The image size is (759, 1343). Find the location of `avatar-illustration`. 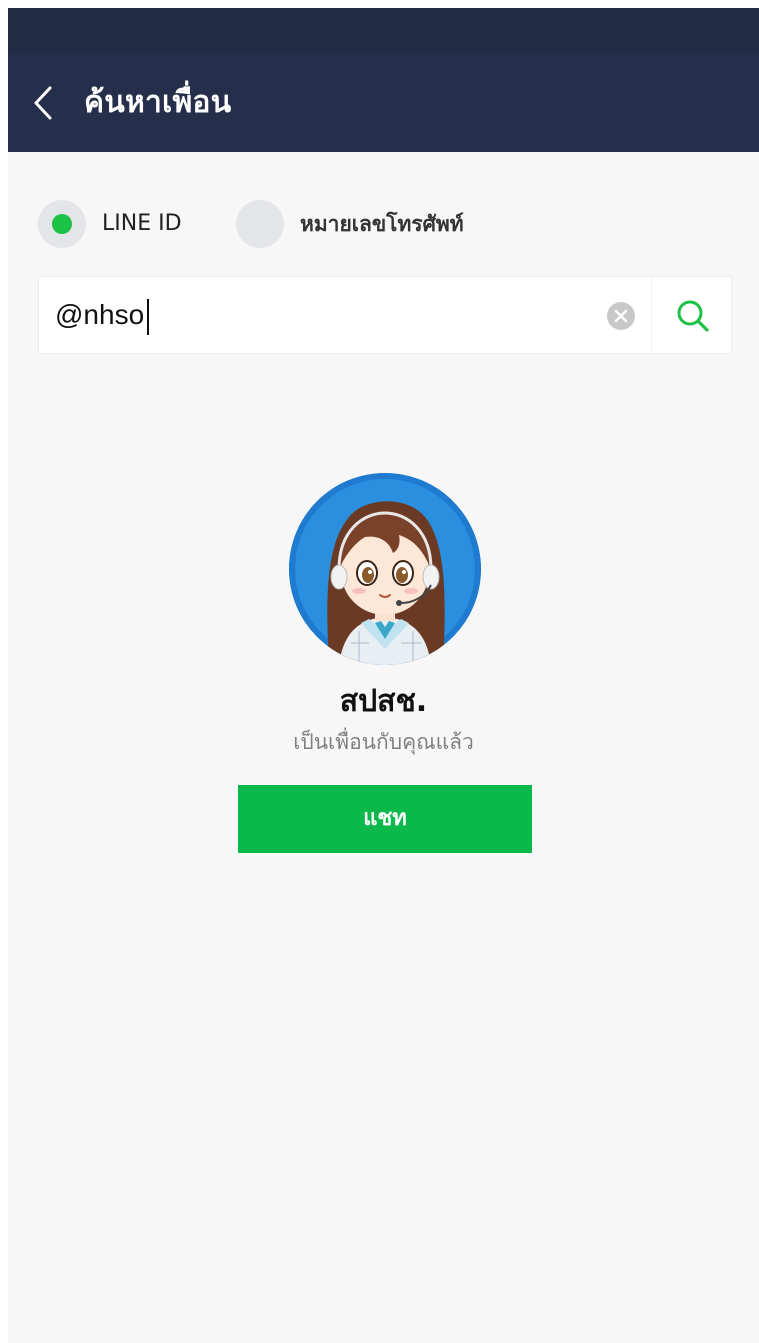

avatar-illustration is located at coordinates (385, 569).